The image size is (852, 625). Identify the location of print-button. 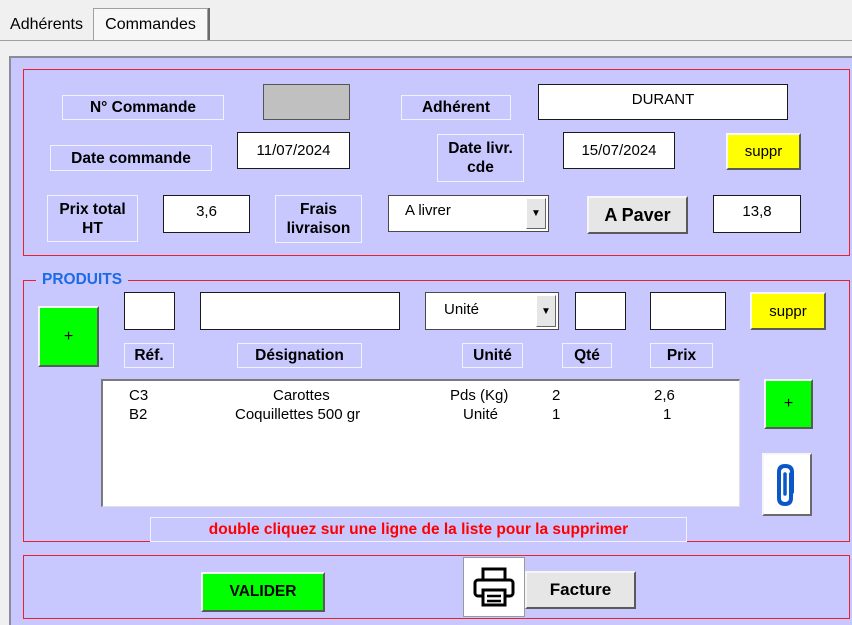
(494, 587).